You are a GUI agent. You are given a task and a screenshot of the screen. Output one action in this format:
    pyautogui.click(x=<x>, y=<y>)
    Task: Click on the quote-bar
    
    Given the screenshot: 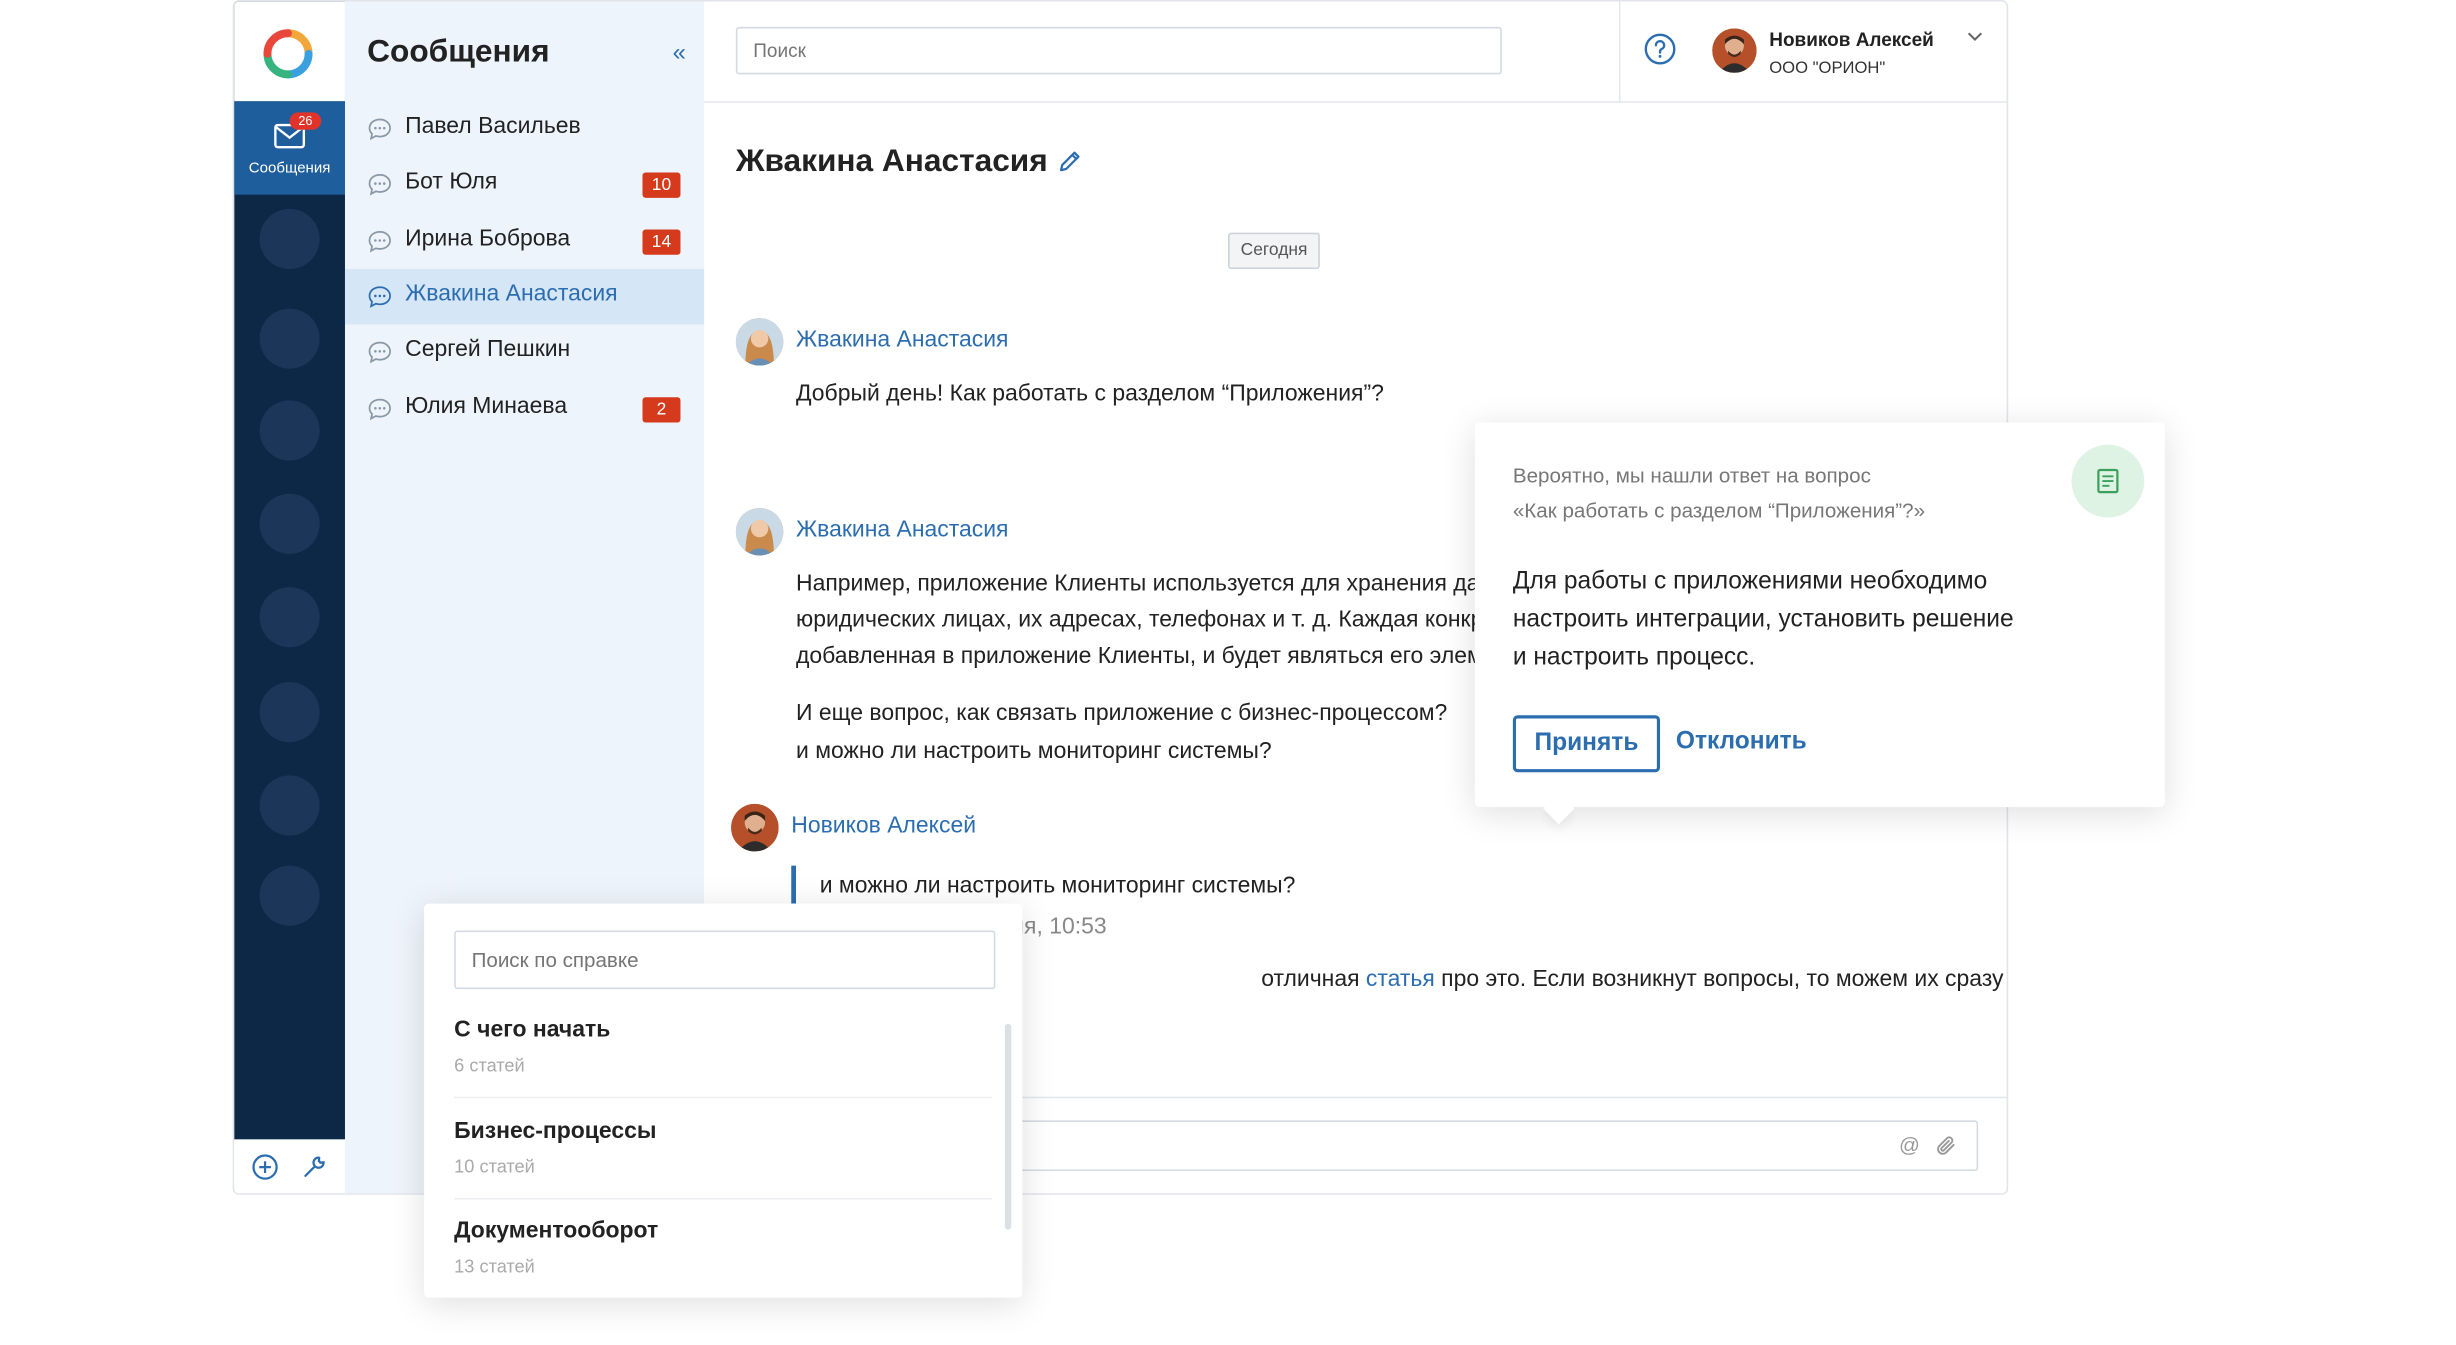 What is the action you would take?
    pyautogui.click(x=793, y=884)
    